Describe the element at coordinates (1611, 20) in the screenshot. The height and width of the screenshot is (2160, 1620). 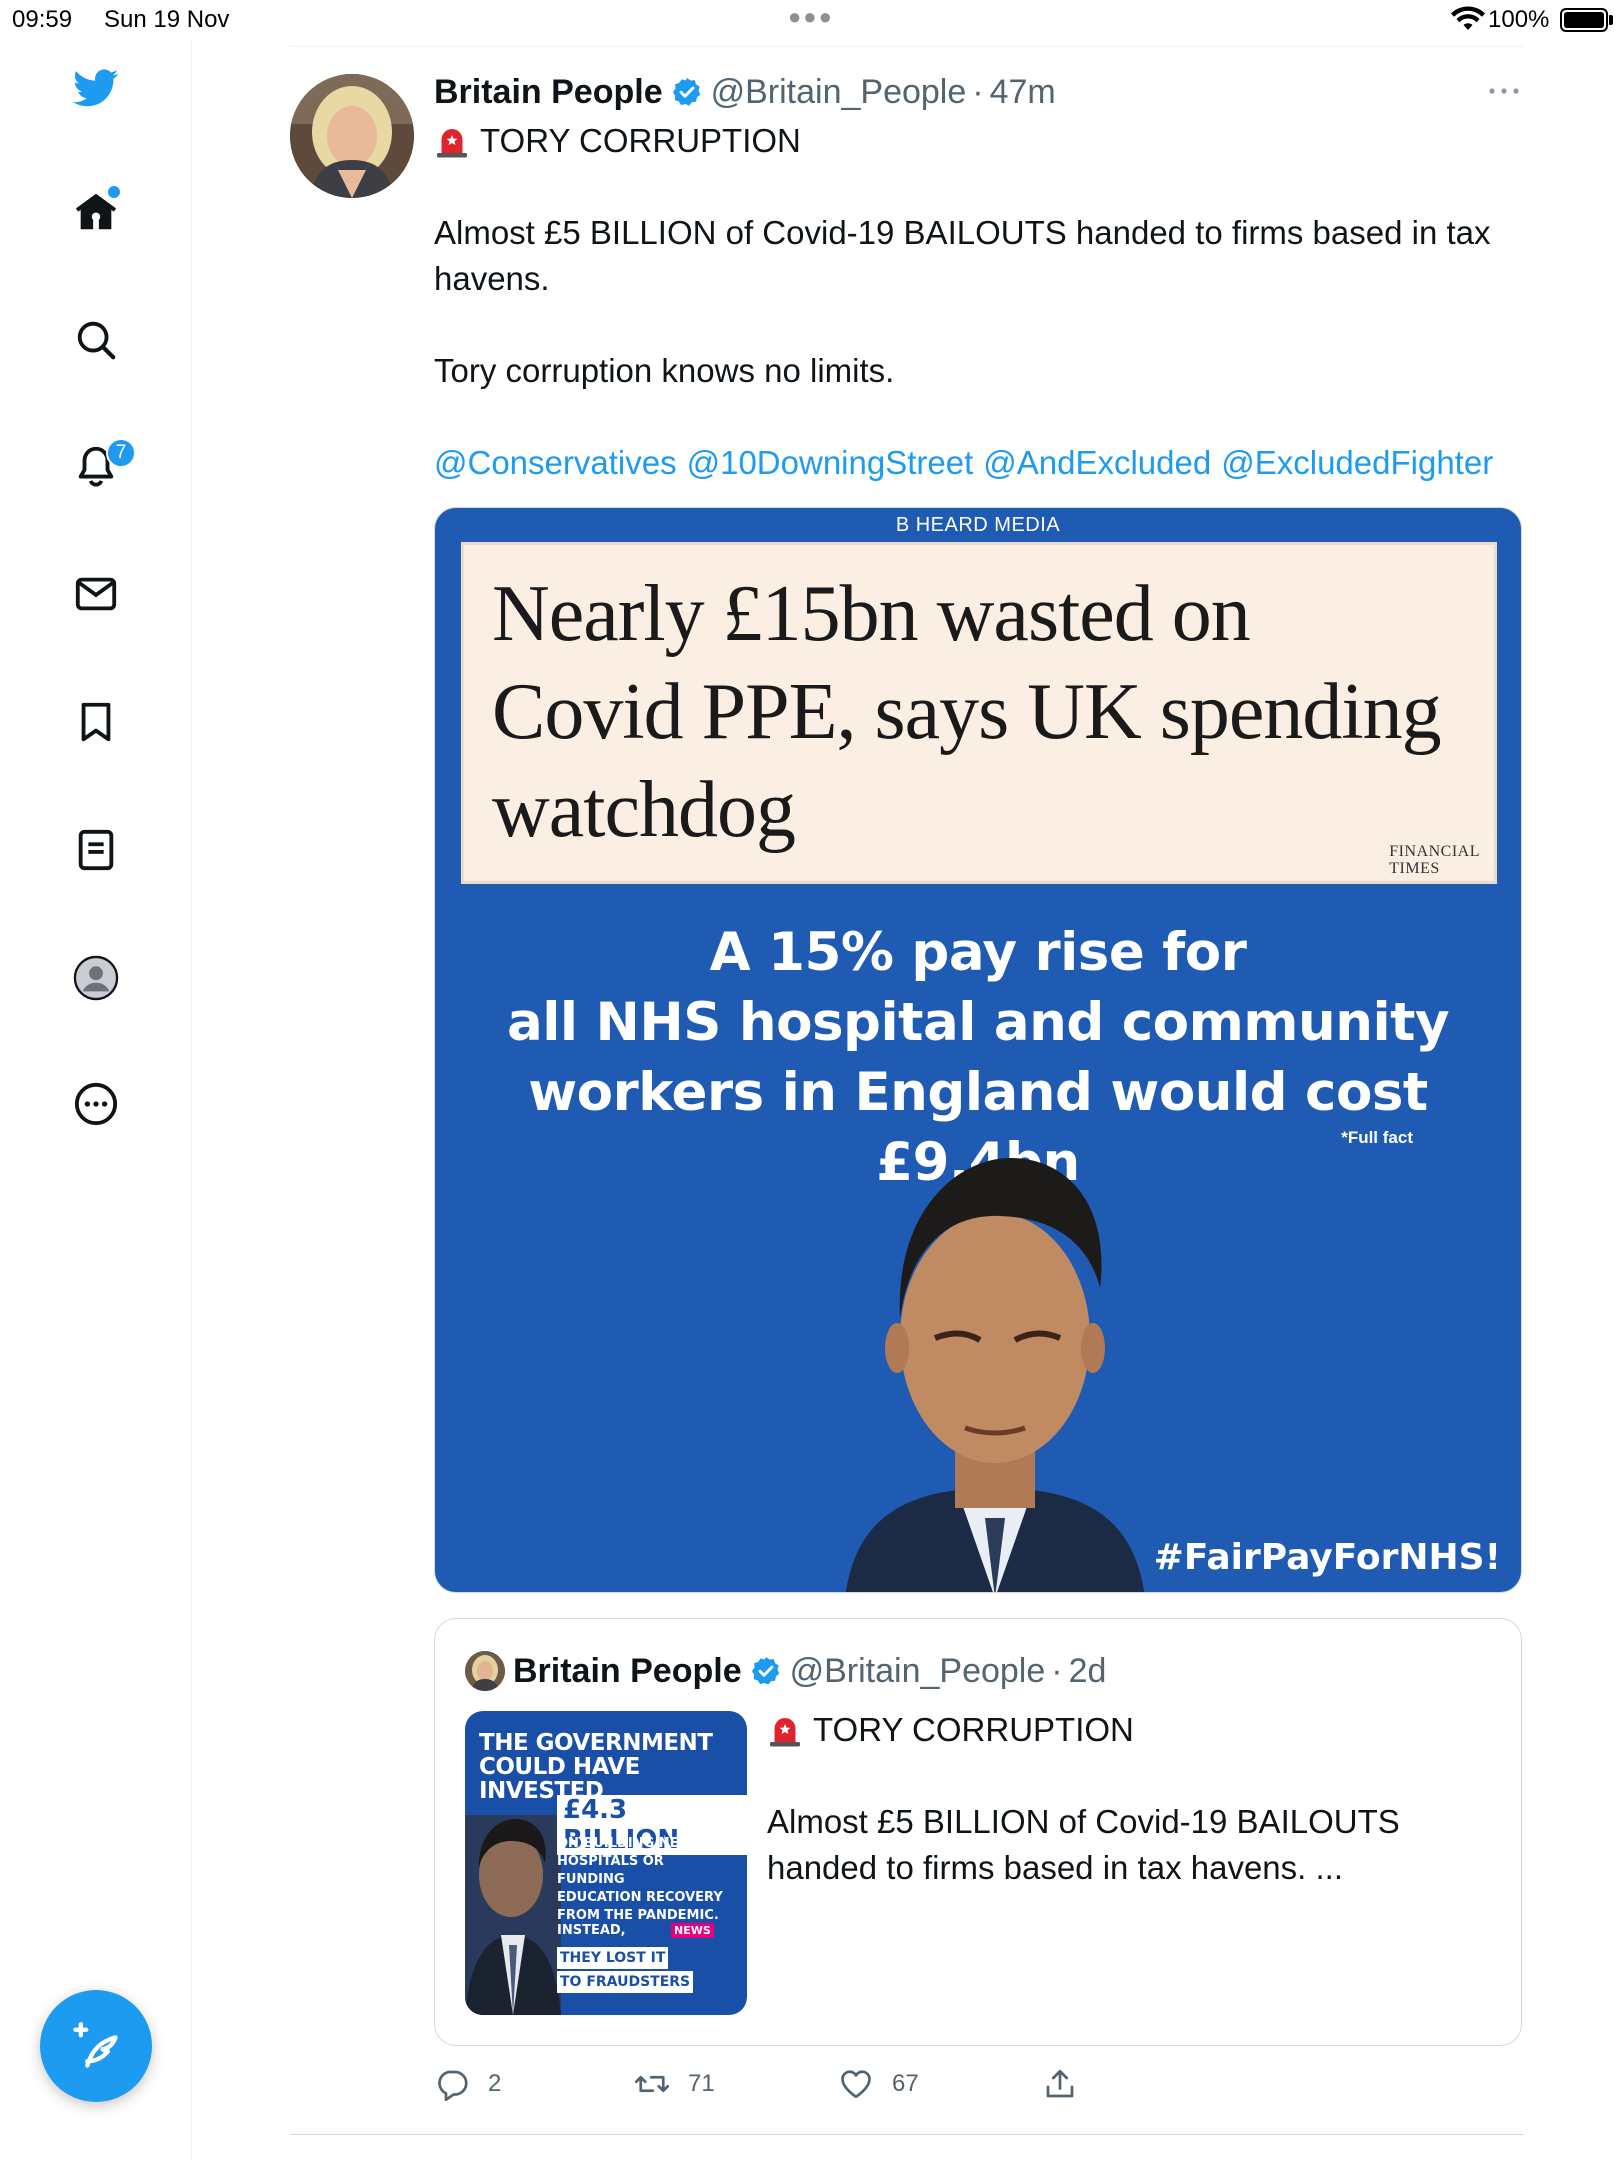
I see `battery-cap` at that location.